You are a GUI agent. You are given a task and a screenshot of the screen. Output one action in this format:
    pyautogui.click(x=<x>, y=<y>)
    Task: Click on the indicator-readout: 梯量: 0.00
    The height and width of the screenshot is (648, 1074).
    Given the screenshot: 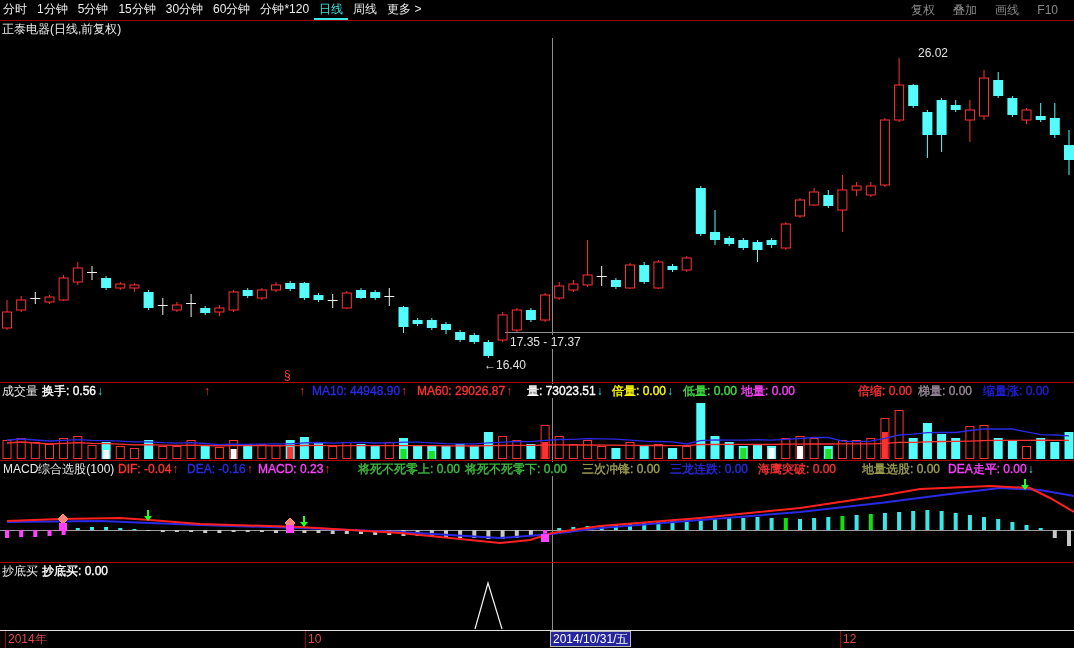 What is the action you would take?
    pyautogui.click(x=945, y=391)
    